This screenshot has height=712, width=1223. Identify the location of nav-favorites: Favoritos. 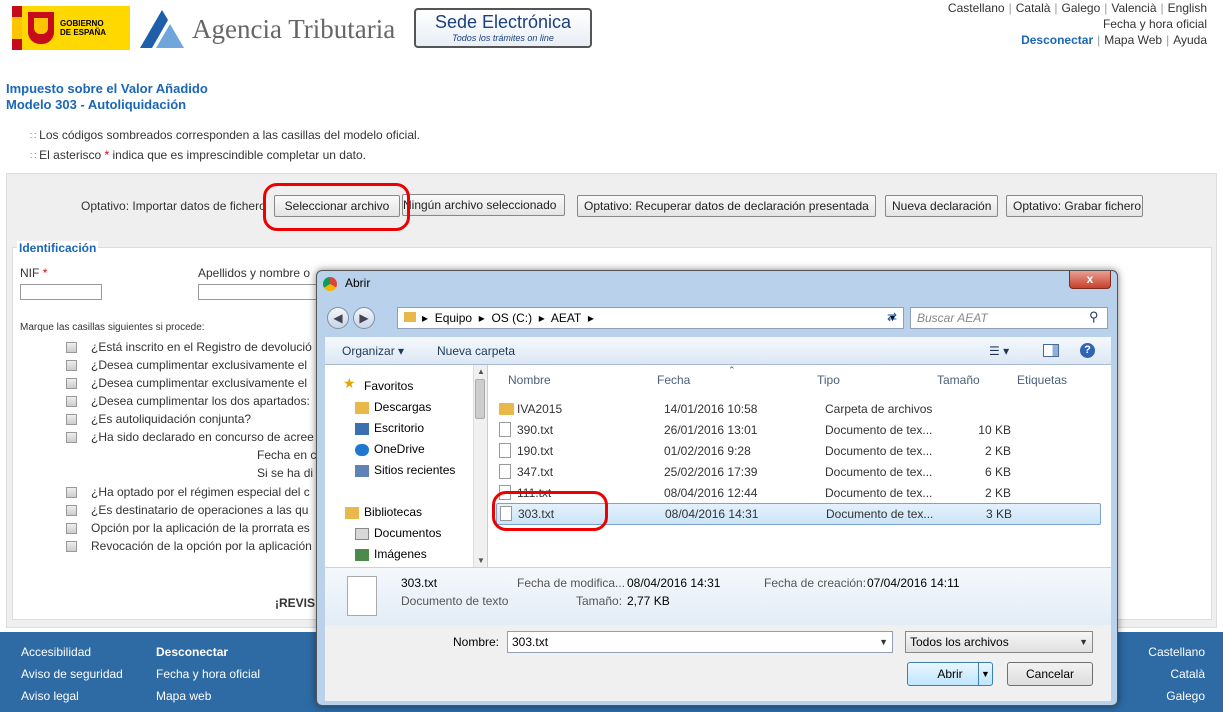
(388, 386).